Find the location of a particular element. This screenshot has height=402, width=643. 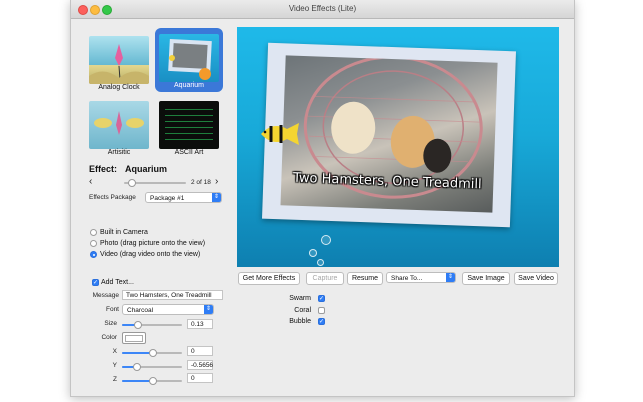

size-label: Size is located at coordinates (110, 323).